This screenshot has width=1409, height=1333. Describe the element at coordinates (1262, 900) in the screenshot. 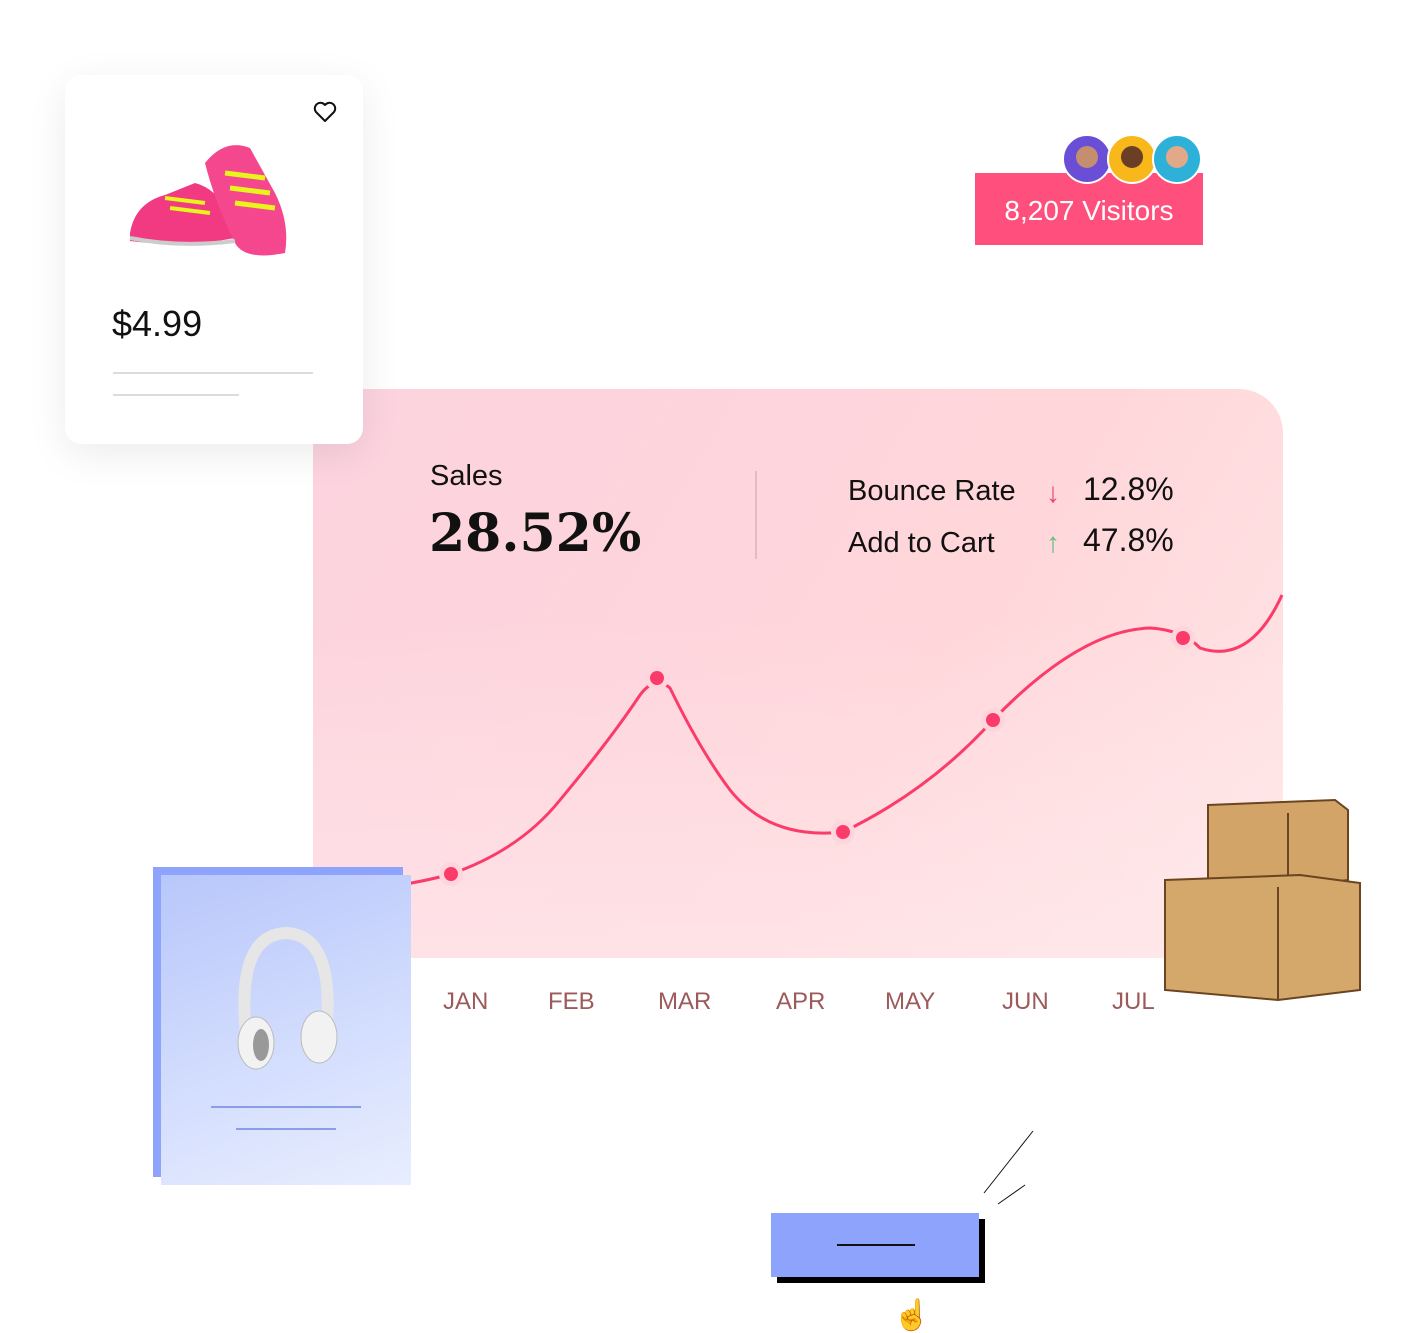

I see `boxes-image` at that location.